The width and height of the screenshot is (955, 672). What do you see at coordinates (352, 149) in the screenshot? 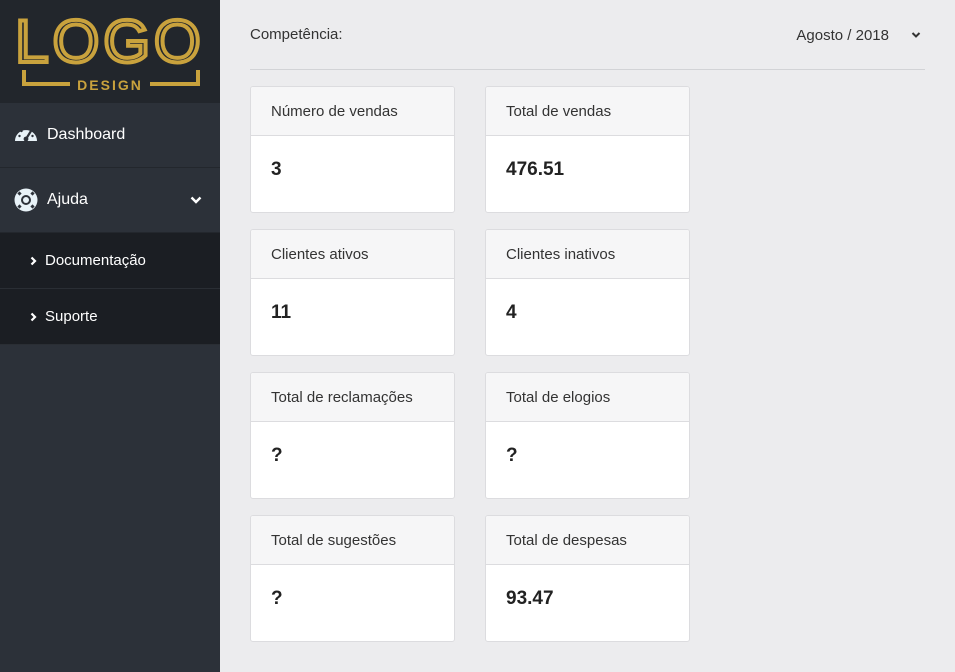
I see `card-numero-vendas: Número de vendas 3` at bounding box center [352, 149].